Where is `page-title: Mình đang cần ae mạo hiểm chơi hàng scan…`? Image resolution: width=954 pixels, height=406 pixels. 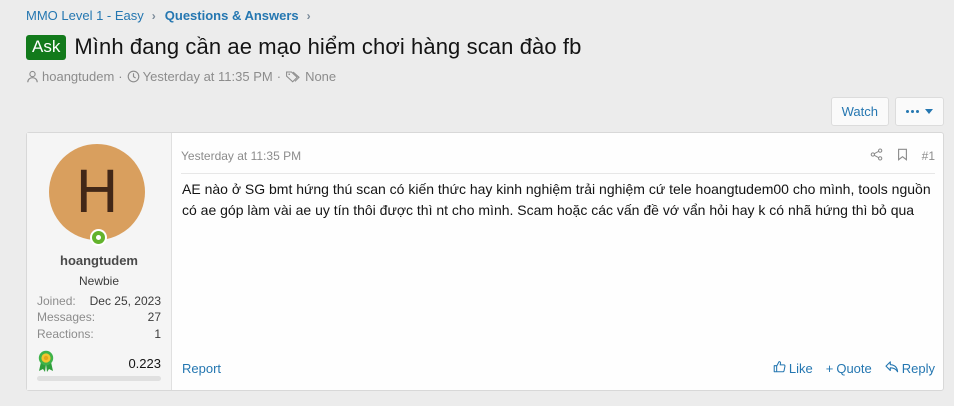 page-title: Mình đang cần ae mạo hiểm chơi hàng scan… is located at coordinates (328, 46).